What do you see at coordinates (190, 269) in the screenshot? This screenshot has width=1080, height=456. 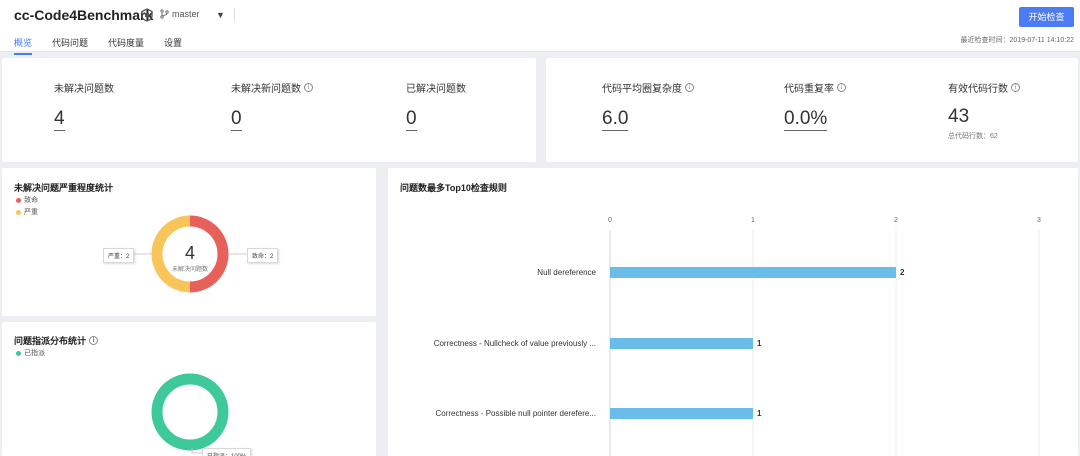 I see `donut-center-label: 未解决问题数` at bounding box center [190, 269].